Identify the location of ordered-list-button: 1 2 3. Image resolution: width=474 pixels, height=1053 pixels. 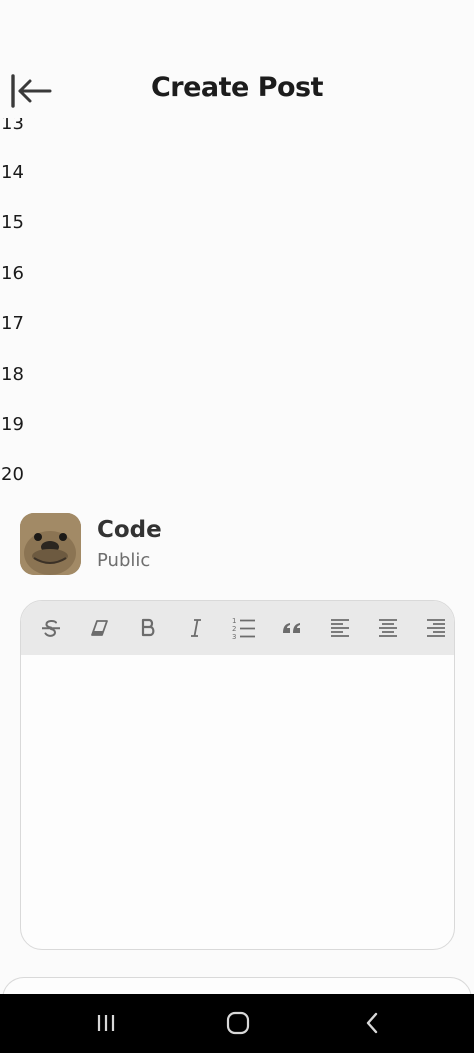
(244, 628).